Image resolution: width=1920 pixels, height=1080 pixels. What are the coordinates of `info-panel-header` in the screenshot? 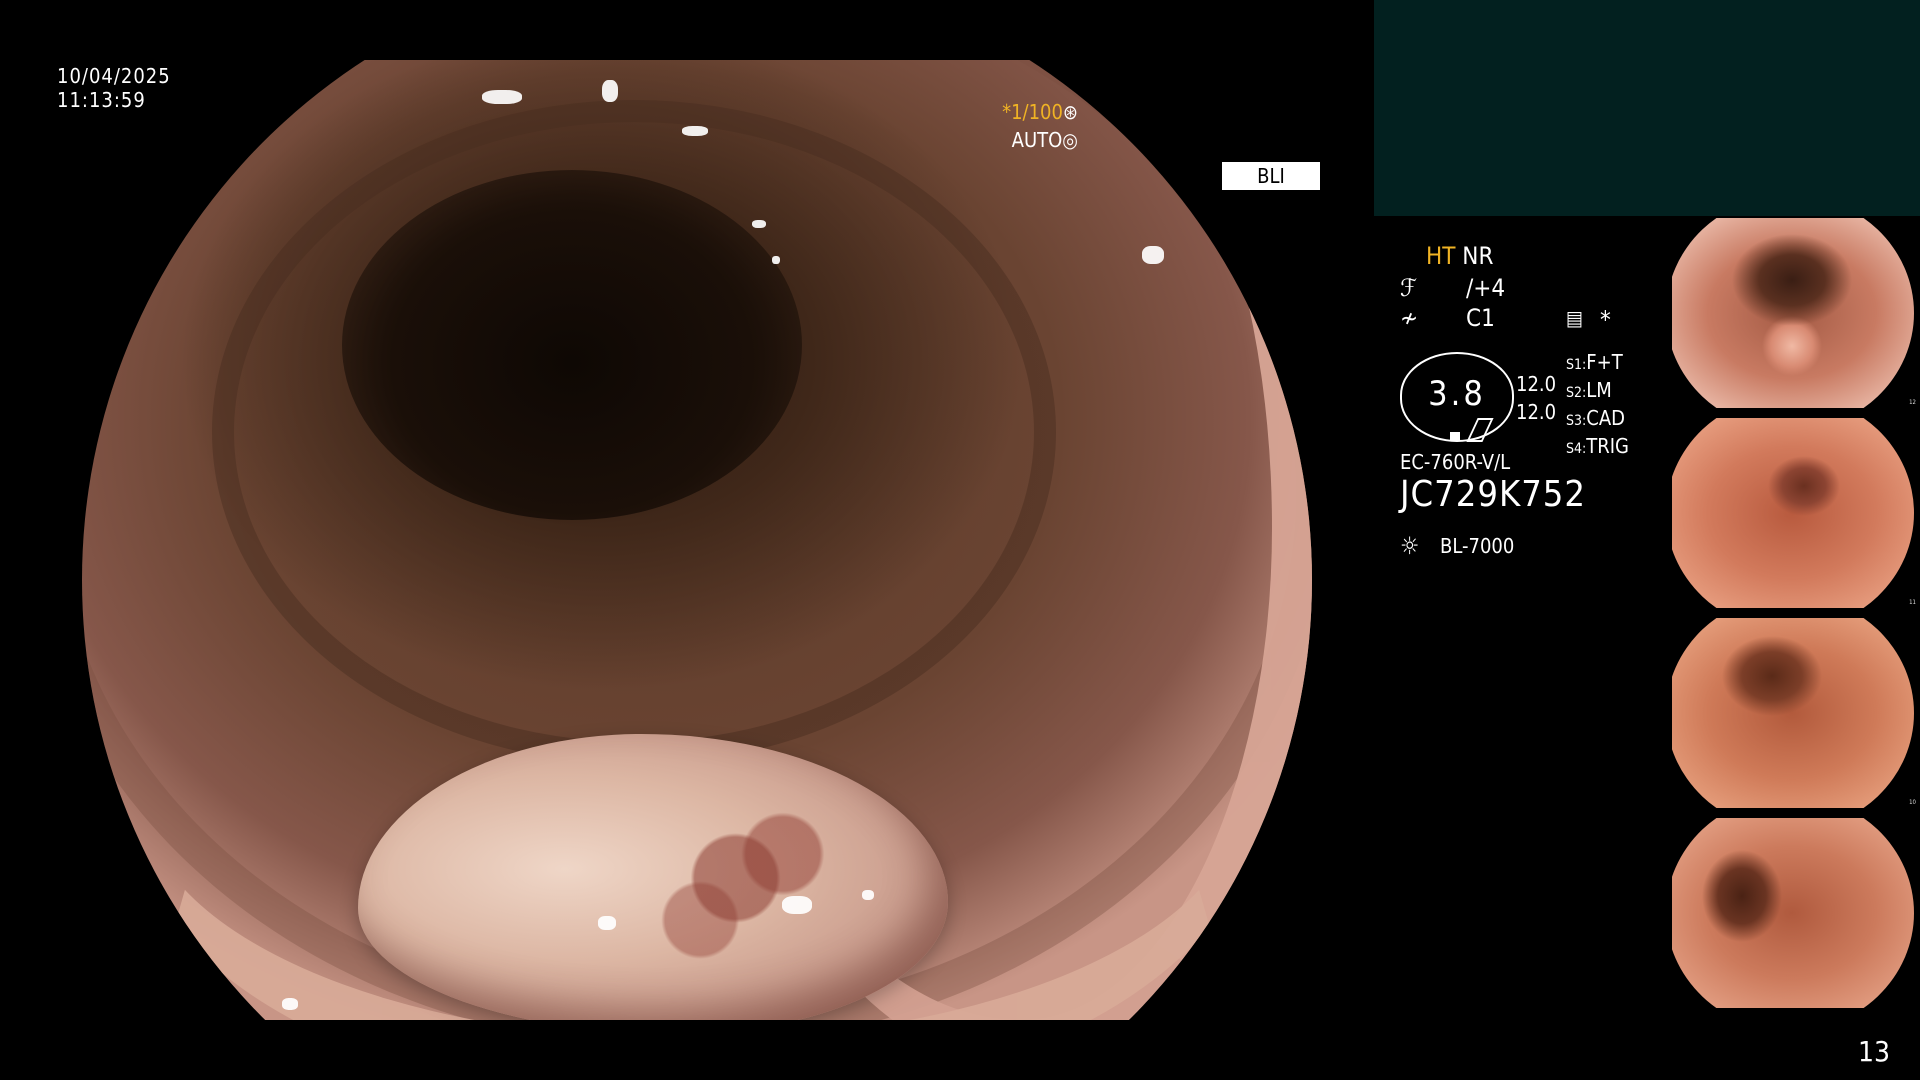 It's located at (1647, 108).